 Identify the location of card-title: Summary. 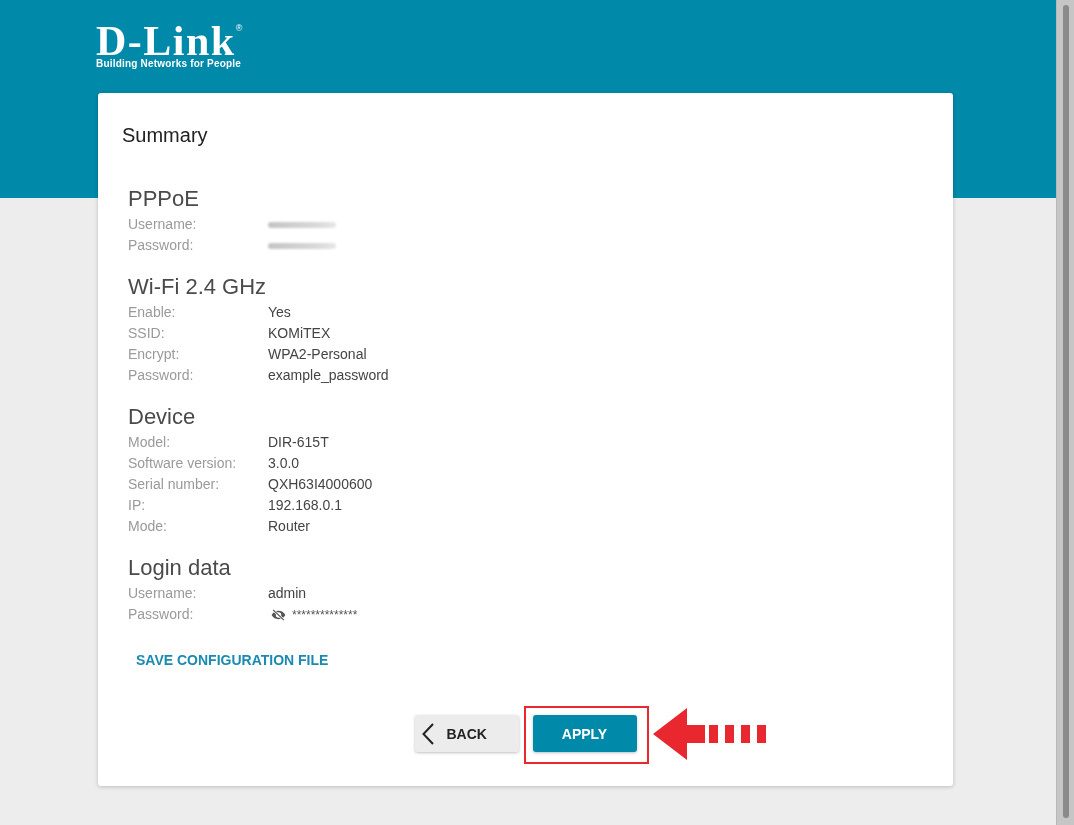
(165, 135).